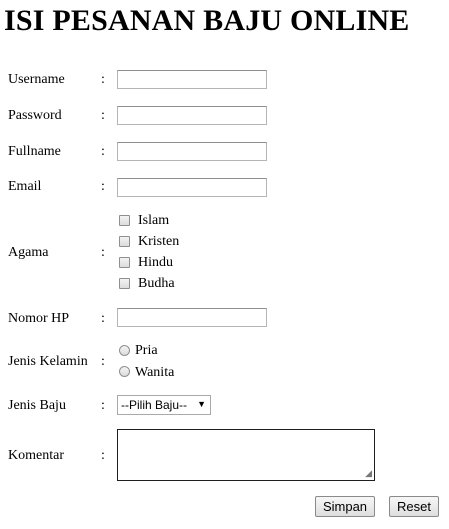 This screenshot has height=529, width=449. I want to click on checkbox-label-budha: Budha, so click(156, 283).